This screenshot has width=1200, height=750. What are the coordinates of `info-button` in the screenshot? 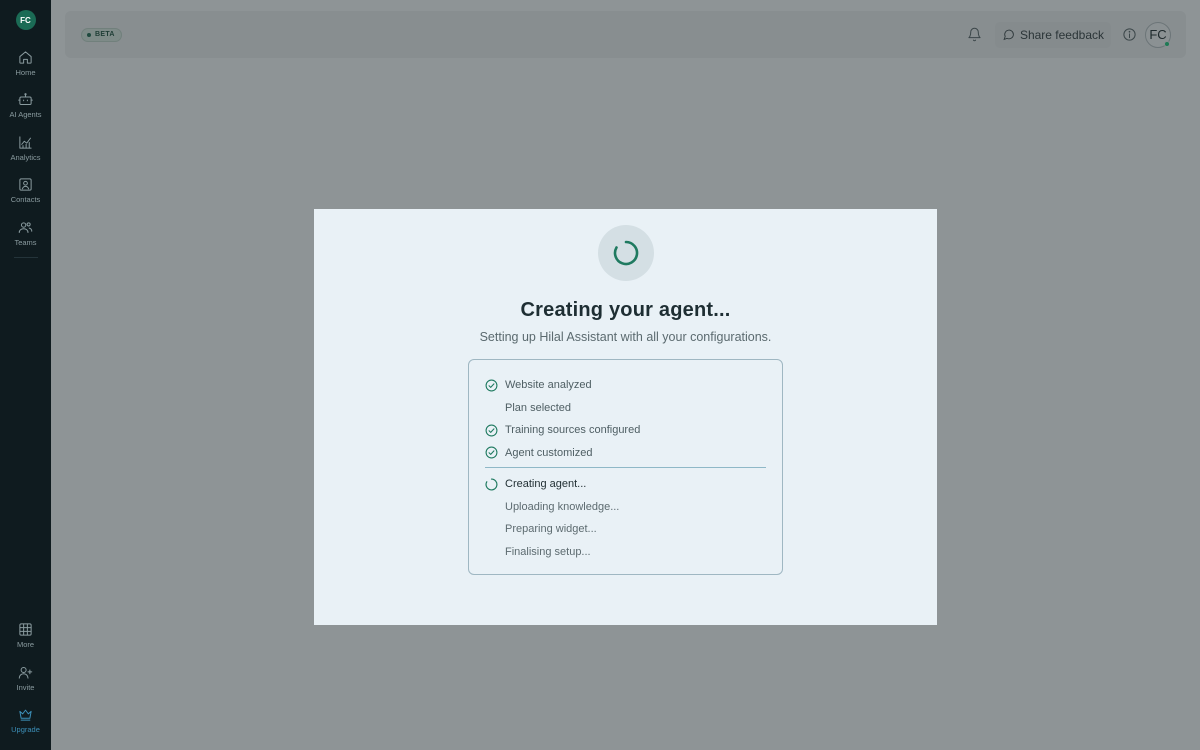 It's located at (1129, 35).